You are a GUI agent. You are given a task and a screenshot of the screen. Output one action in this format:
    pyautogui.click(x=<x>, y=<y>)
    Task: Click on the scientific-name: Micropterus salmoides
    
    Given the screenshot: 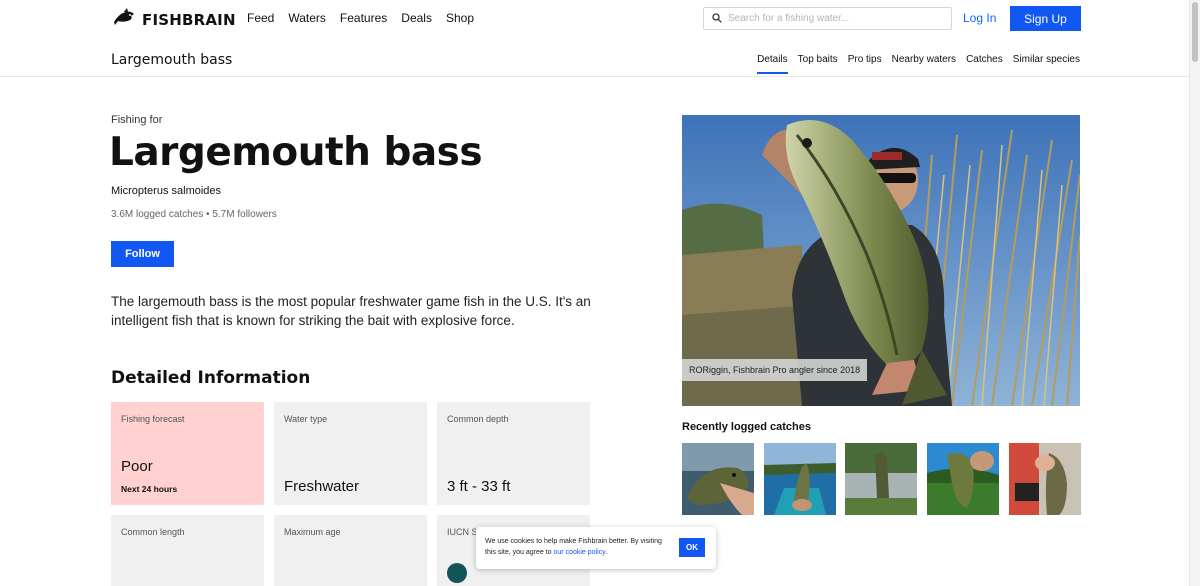 What is the action you would take?
    pyautogui.click(x=166, y=191)
    